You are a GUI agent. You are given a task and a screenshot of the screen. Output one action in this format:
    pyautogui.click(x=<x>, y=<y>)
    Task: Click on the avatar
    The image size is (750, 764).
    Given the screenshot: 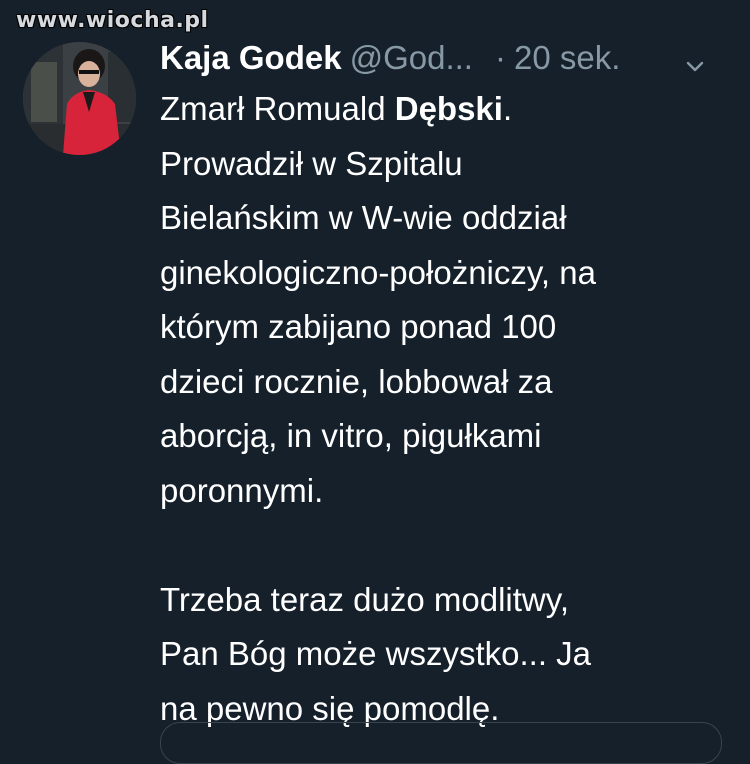 What is the action you would take?
    pyautogui.click(x=79, y=98)
    